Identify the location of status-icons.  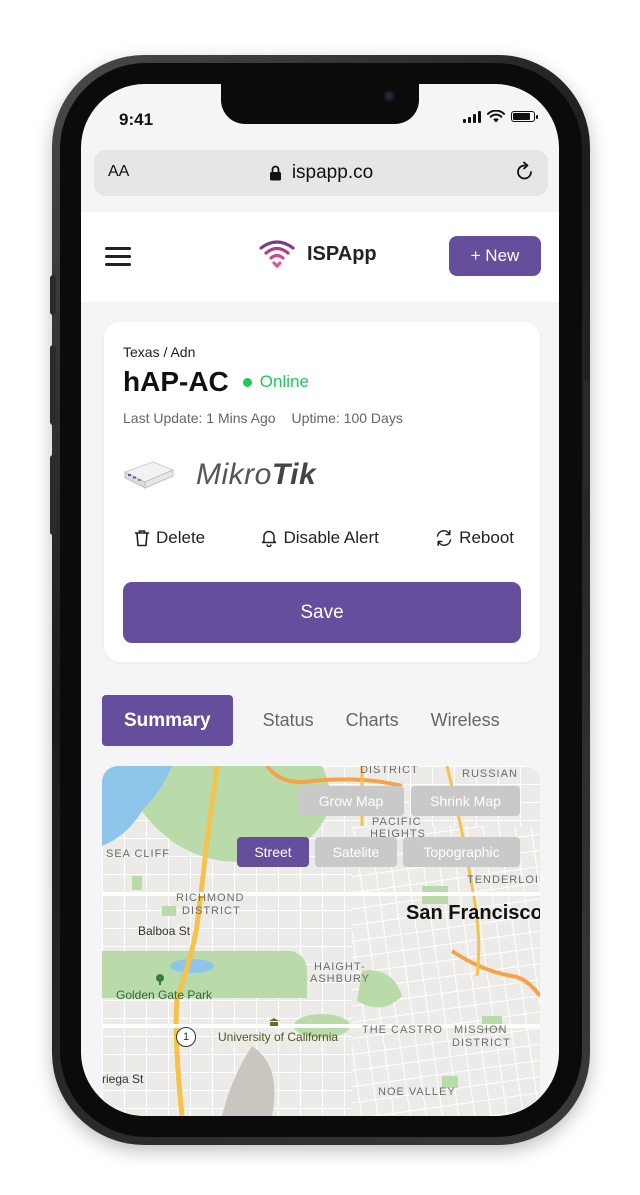
(500, 116).